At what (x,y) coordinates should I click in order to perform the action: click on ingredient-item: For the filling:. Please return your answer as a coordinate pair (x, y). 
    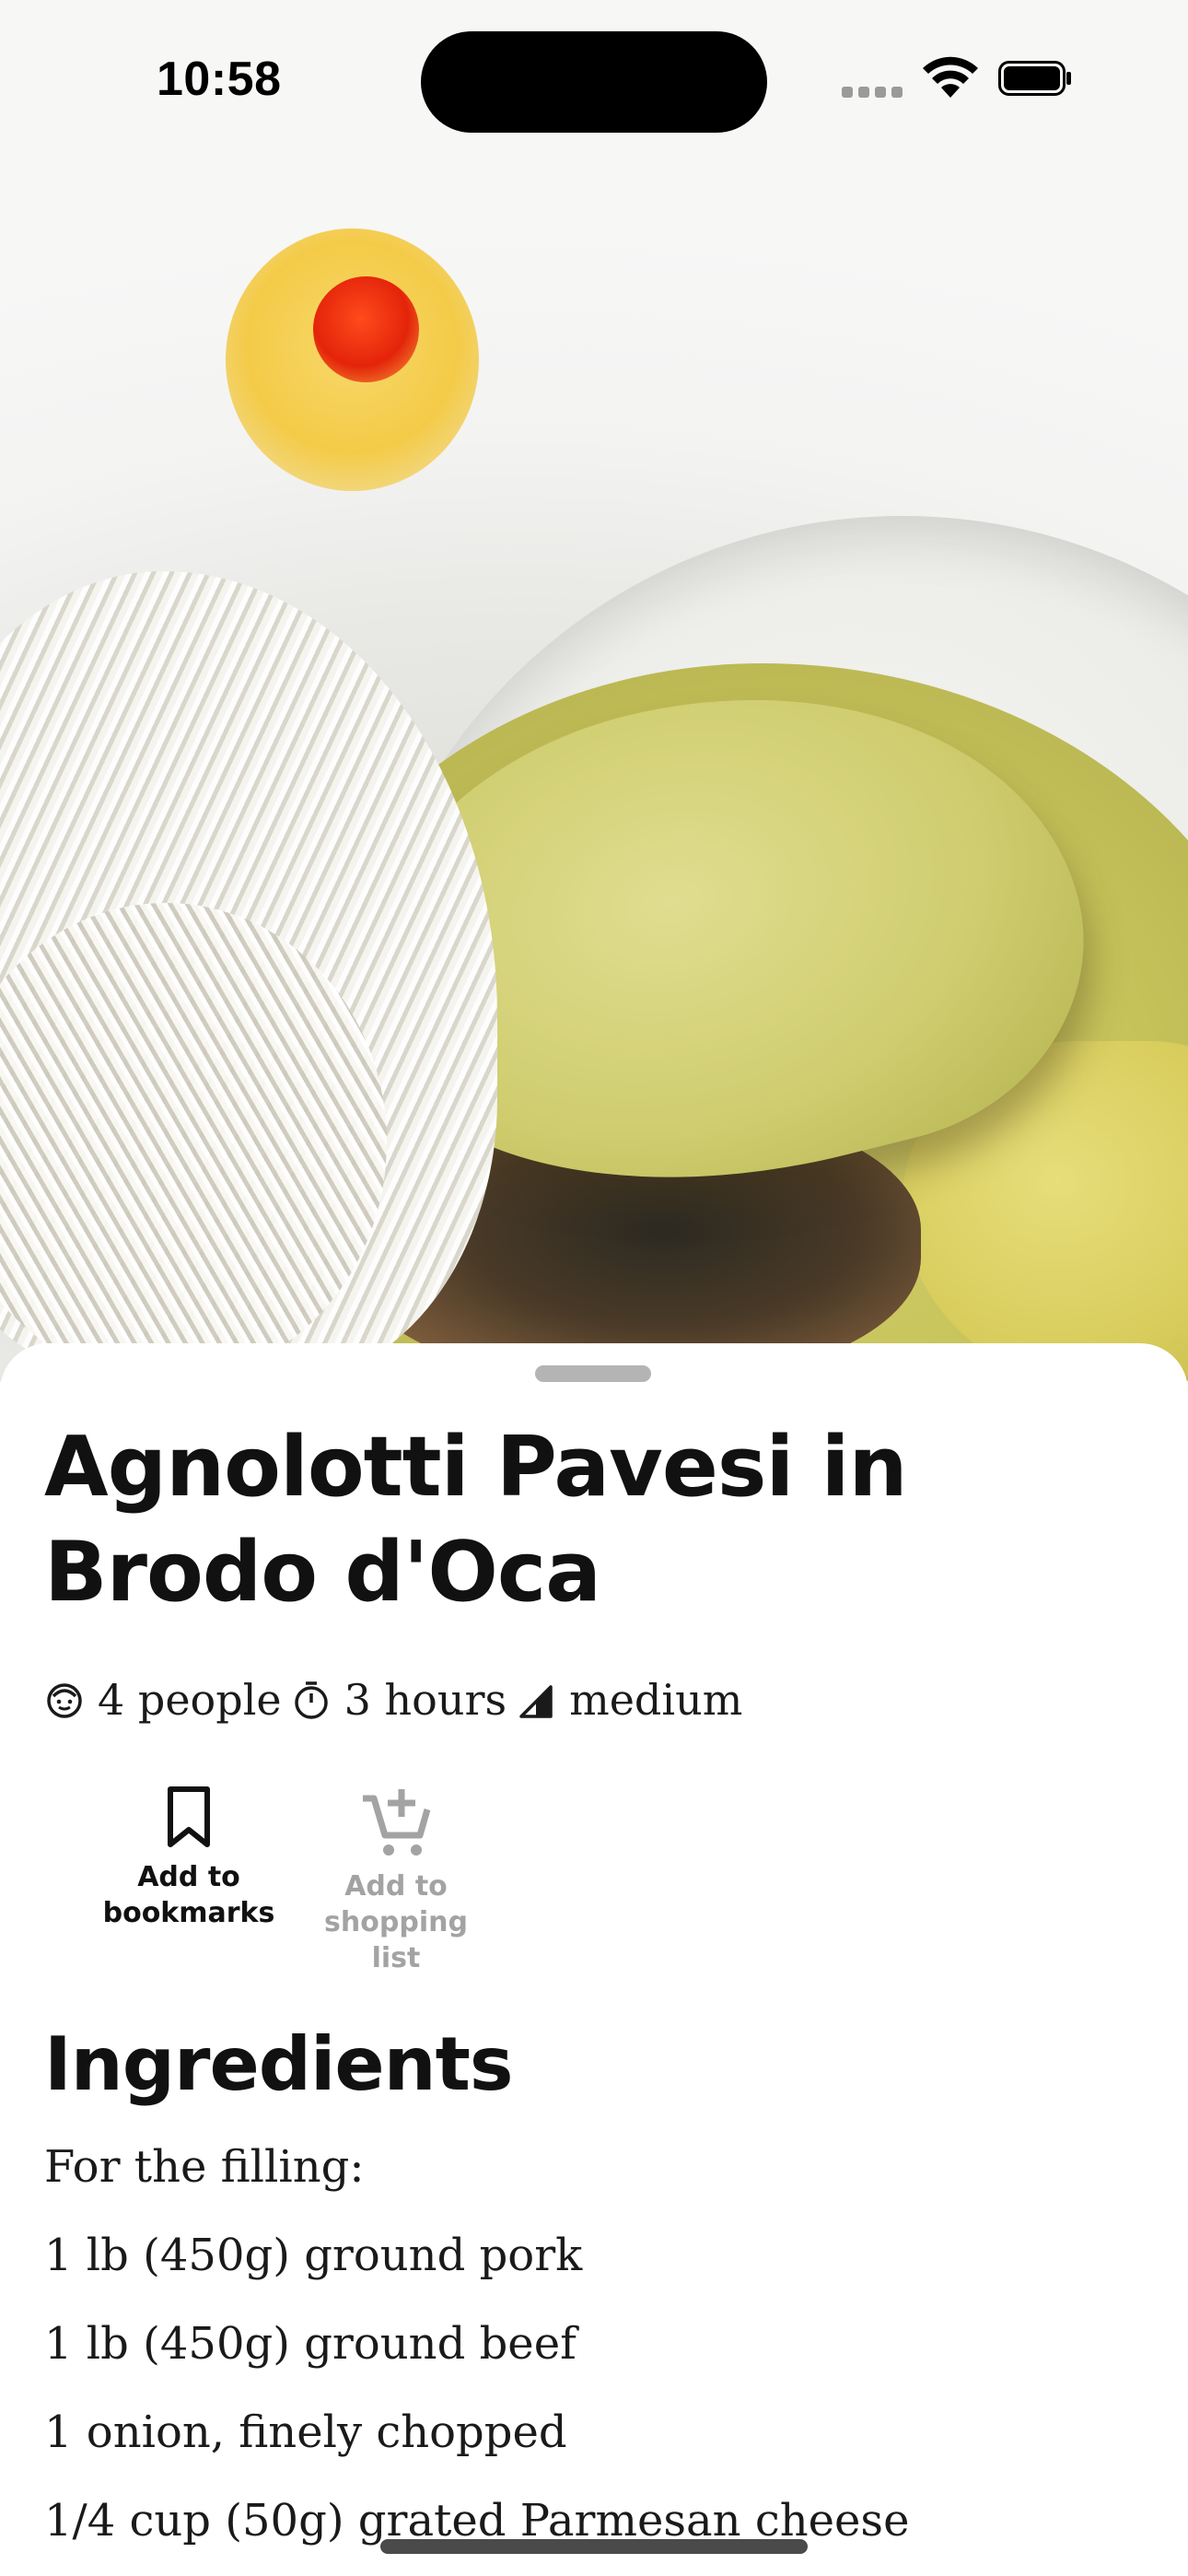
    Looking at the image, I should click on (204, 2167).